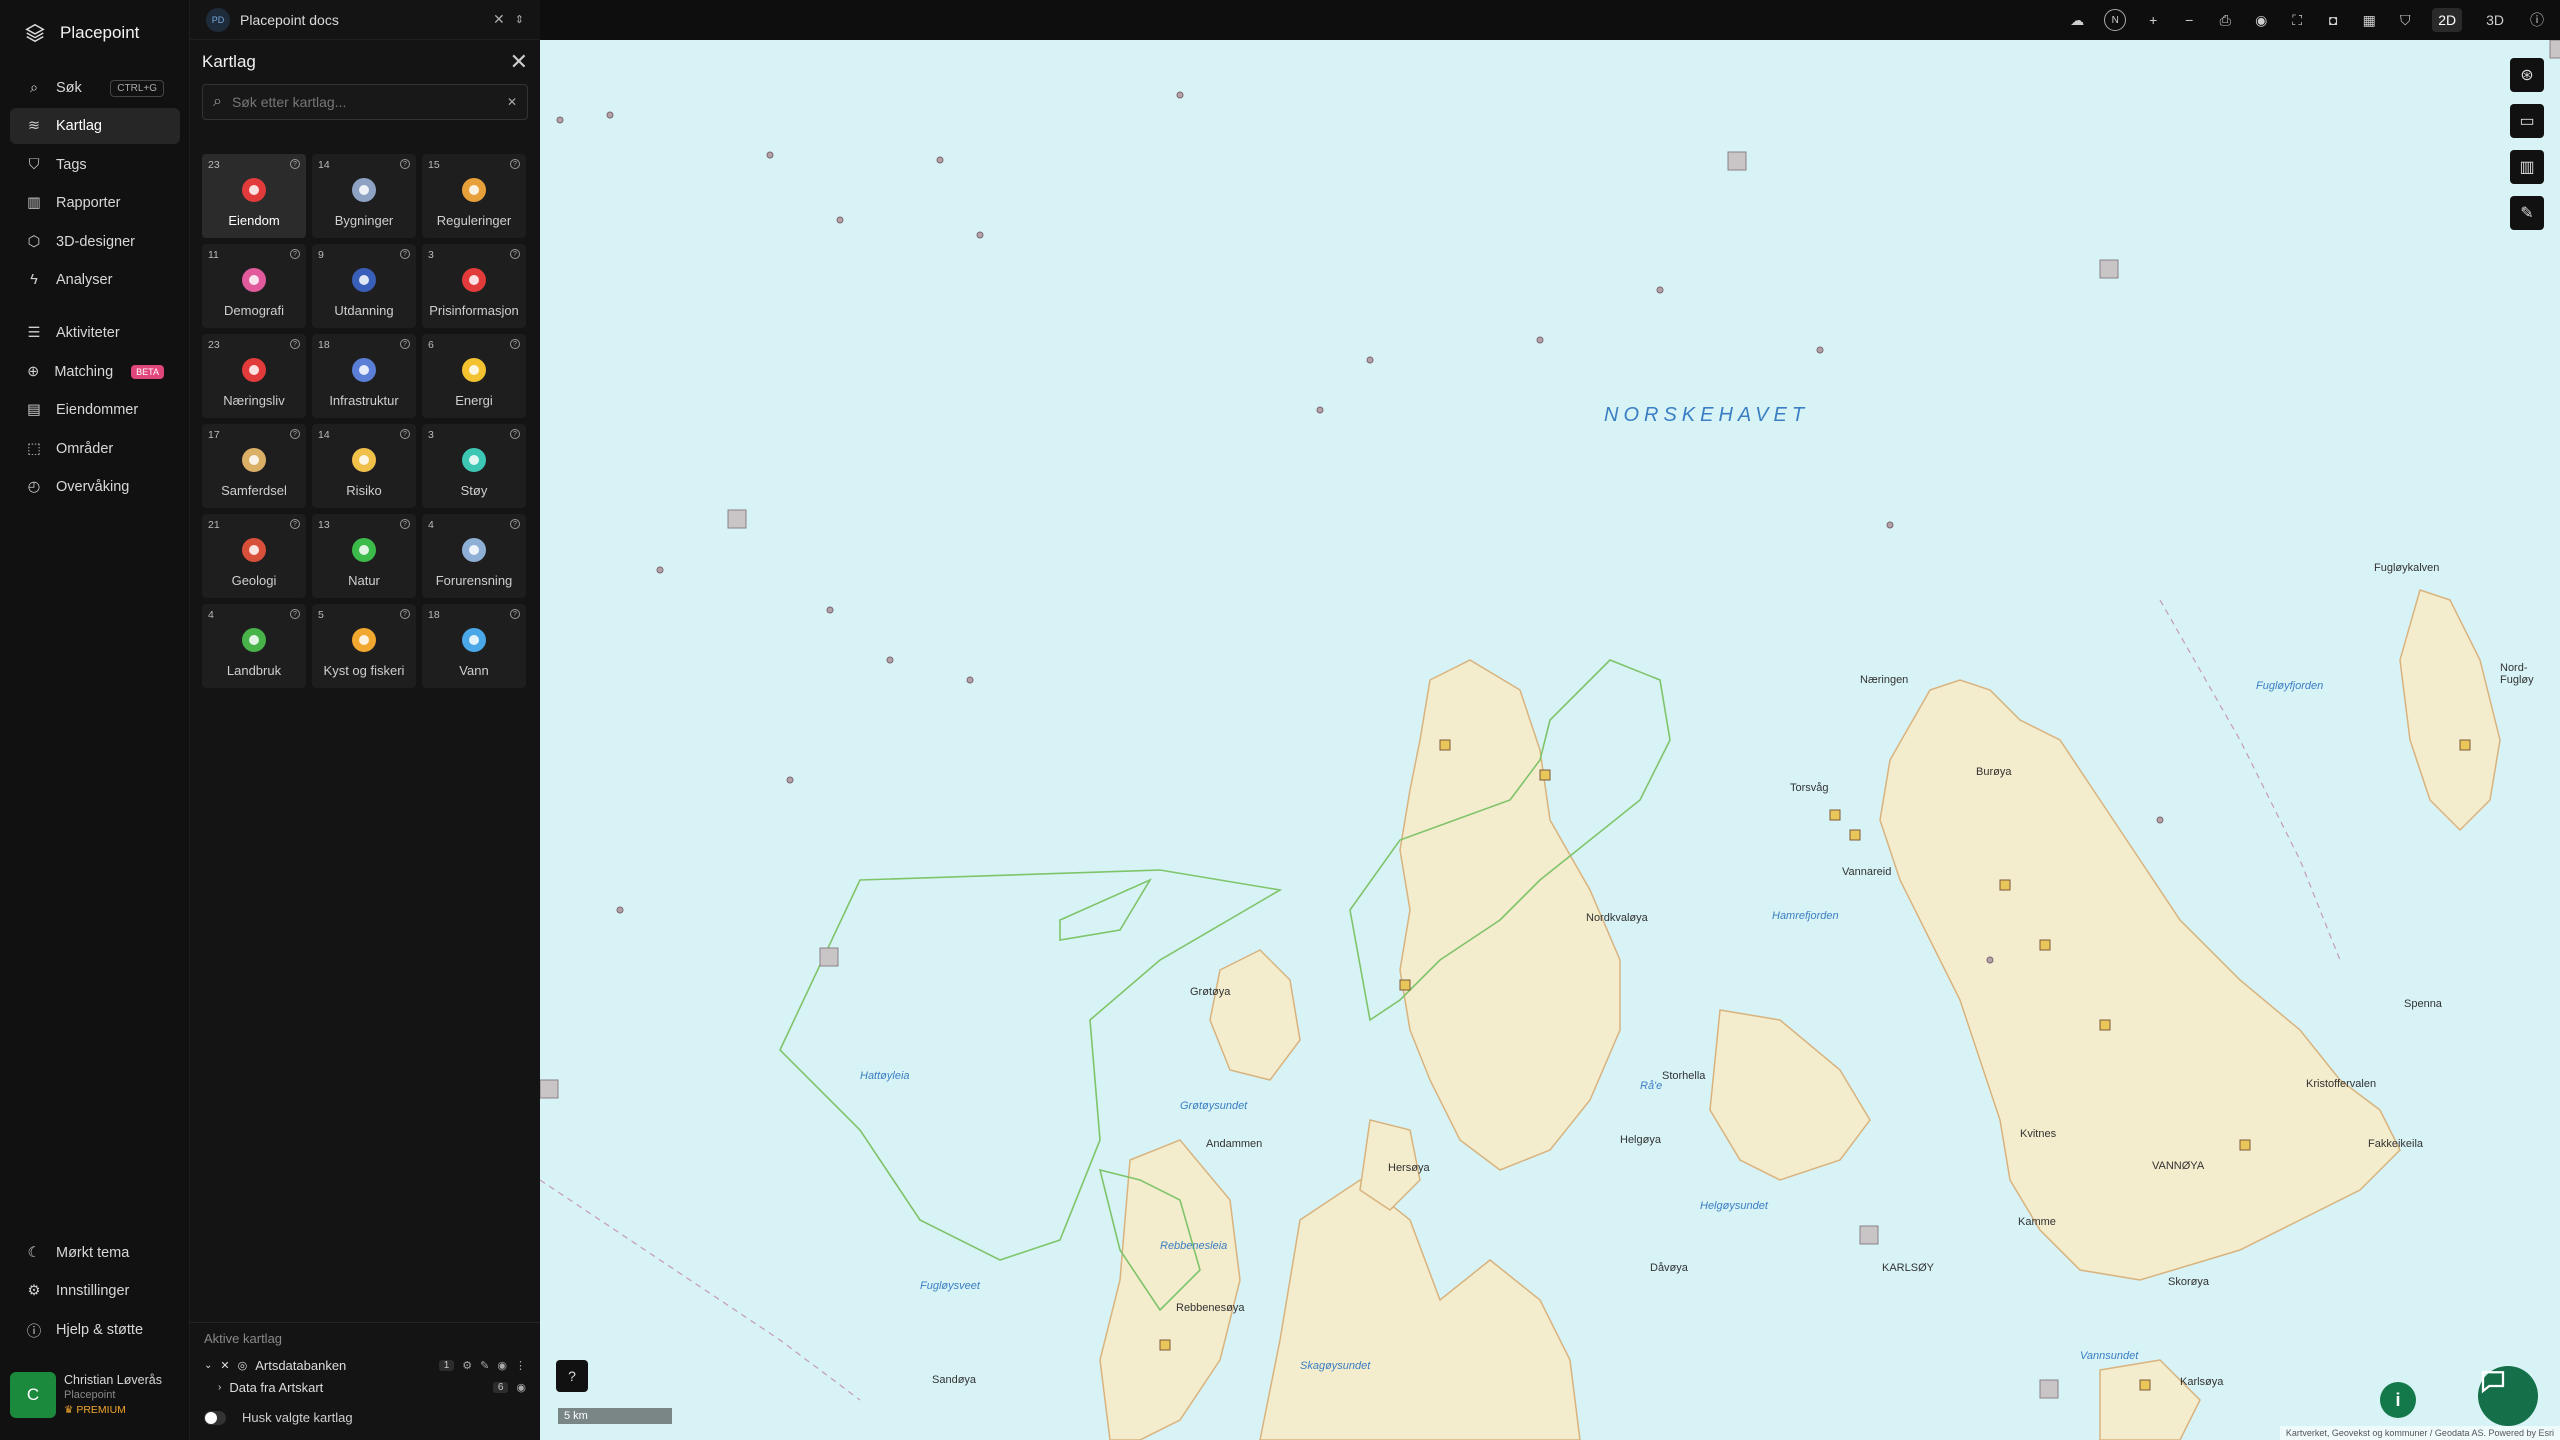 This screenshot has height=1440, width=2560. I want to click on camera-icon: ◘, so click(2333, 20).